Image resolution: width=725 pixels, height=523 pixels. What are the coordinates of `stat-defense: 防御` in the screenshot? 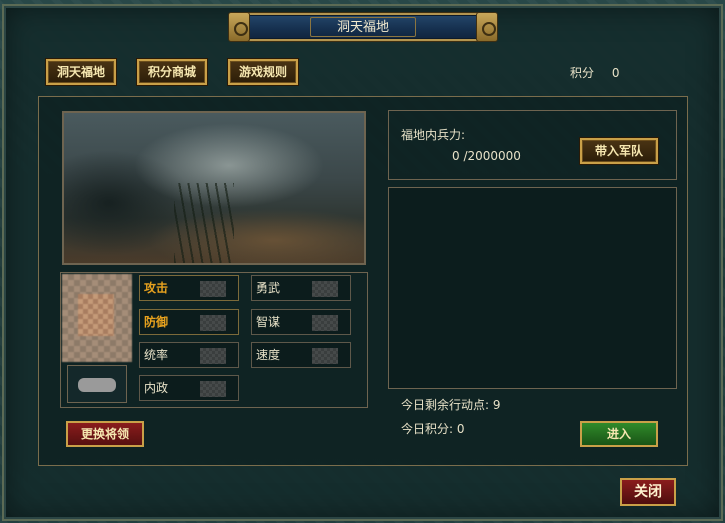 It's located at (189, 322).